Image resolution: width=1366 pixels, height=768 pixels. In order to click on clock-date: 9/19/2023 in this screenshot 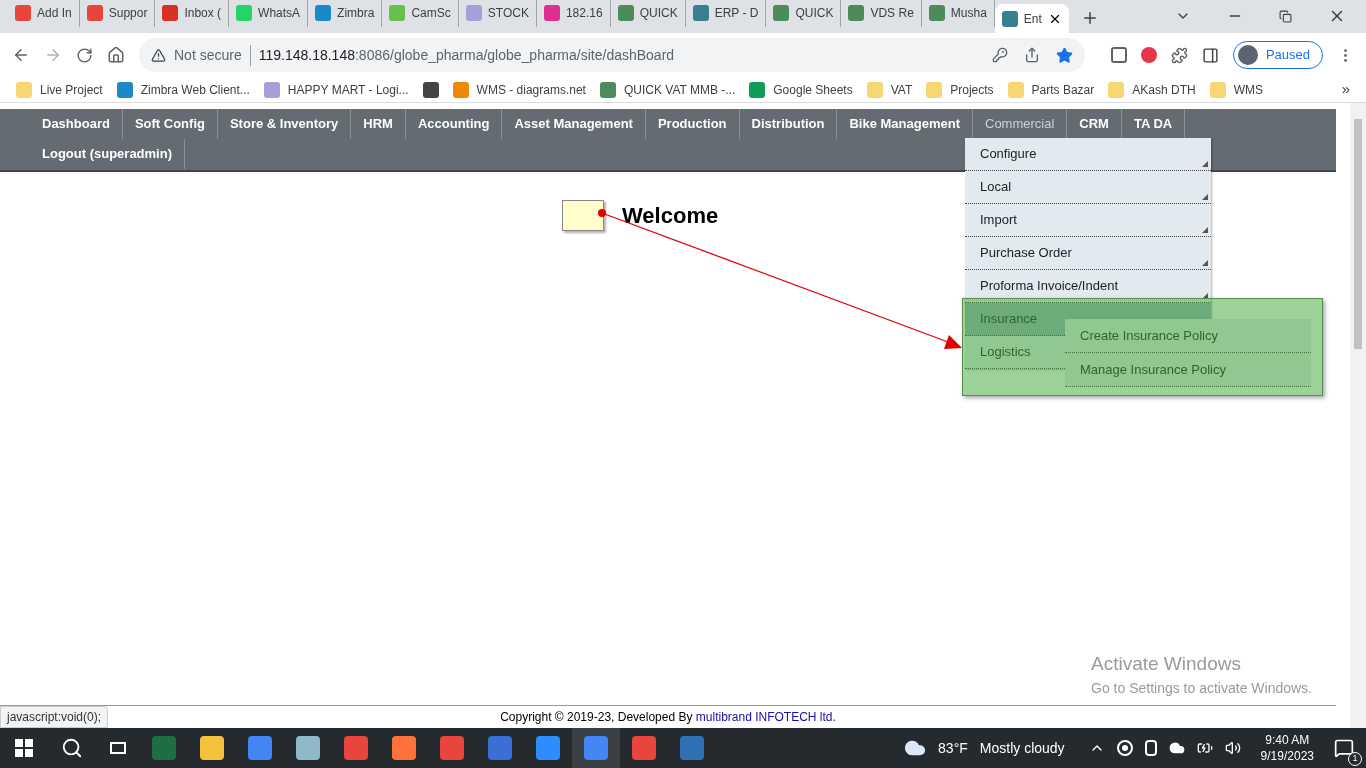, I will do `click(1287, 756)`.